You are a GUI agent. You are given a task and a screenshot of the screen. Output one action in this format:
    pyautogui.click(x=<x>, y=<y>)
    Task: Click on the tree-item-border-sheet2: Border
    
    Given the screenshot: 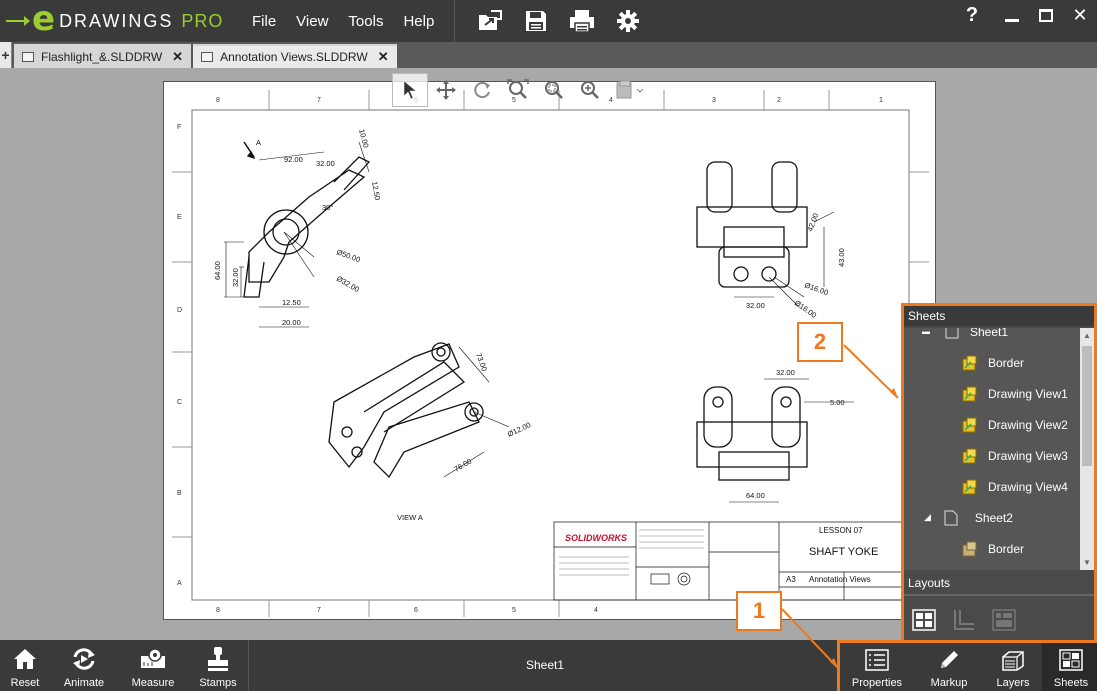 What is the action you would take?
    pyautogui.click(x=992, y=548)
    